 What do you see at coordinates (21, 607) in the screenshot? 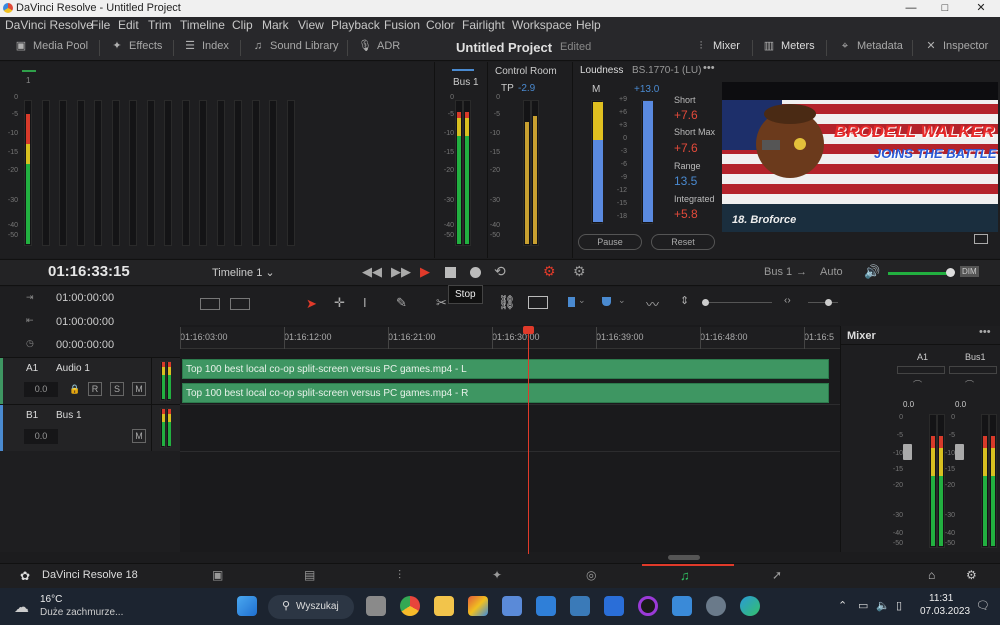
I see `weather-cloud-icon: ☁` at bounding box center [21, 607].